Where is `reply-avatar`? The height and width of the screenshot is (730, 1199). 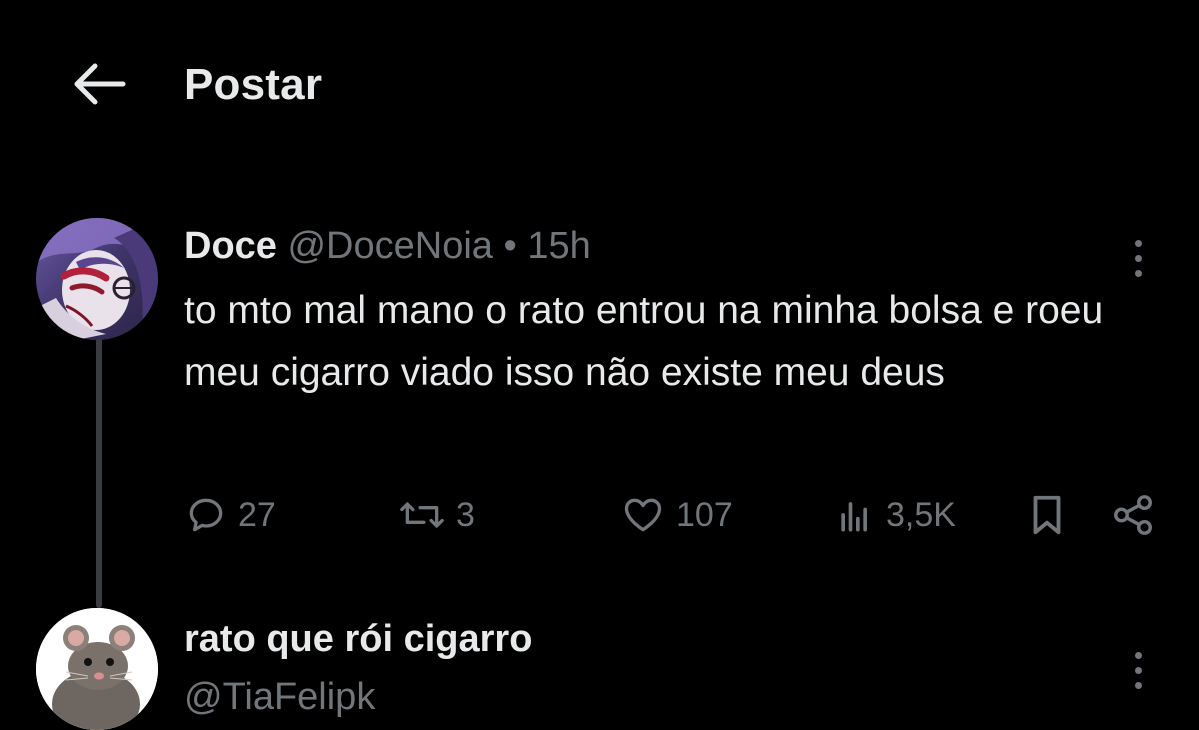
reply-avatar is located at coordinates (97, 669).